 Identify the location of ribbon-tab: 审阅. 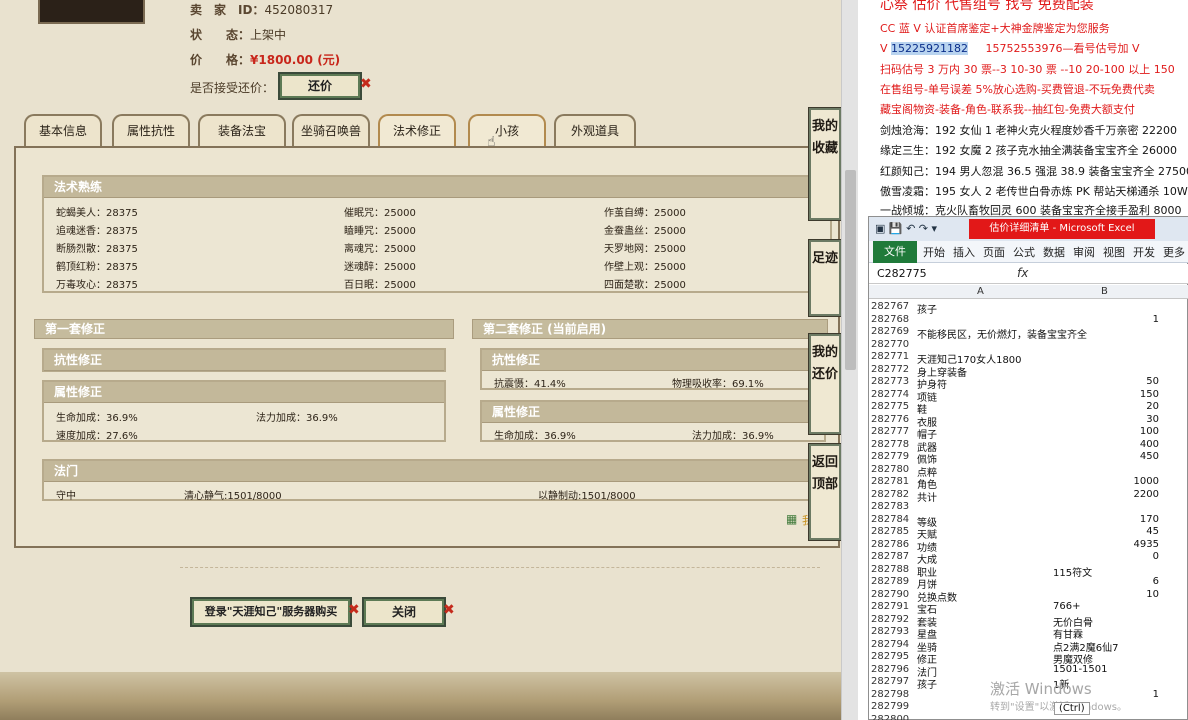
(1084, 252).